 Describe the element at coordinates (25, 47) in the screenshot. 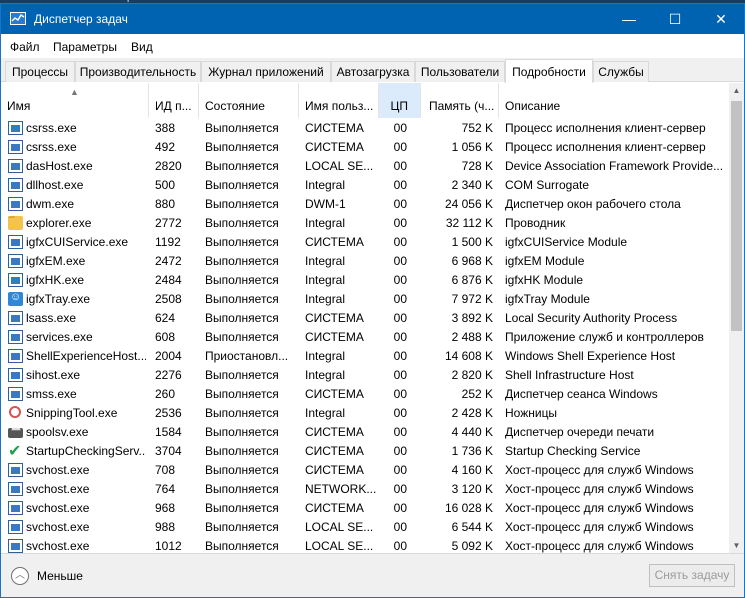

I see `menu-file: Файл` at that location.